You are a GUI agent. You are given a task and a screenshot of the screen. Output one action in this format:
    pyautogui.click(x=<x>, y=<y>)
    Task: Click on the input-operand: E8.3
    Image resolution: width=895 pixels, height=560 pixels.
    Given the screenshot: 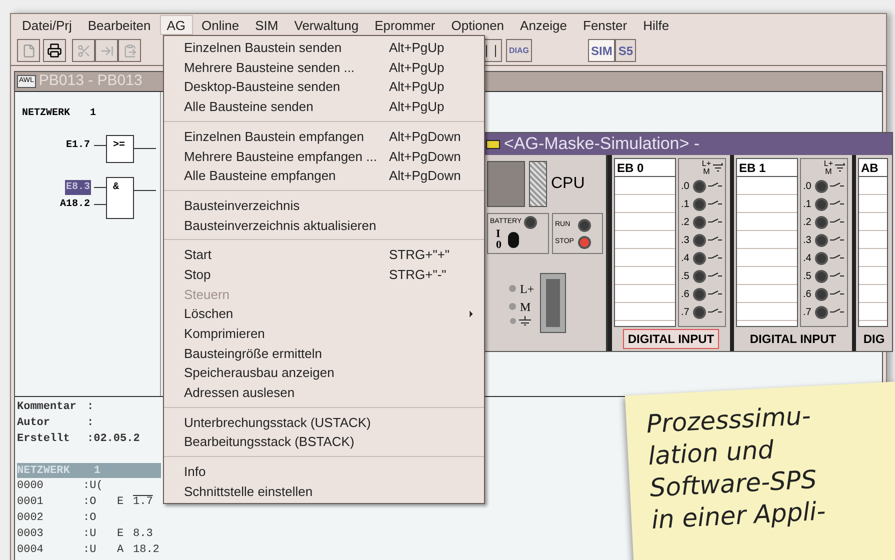 What is the action you would take?
    pyautogui.click(x=77, y=187)
    